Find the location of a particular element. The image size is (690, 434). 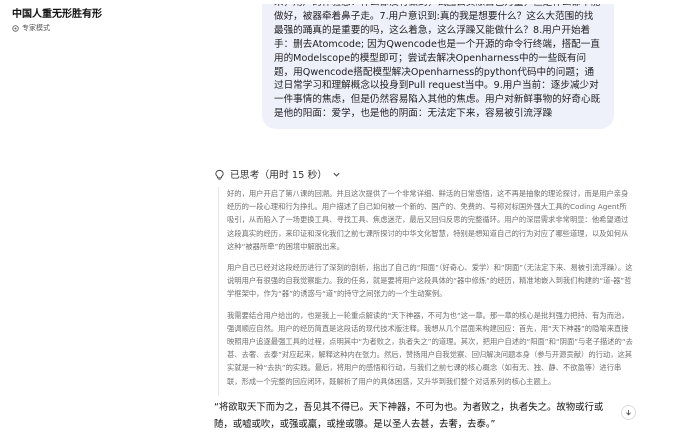

arrow-down-icon is located at coordinates (628, 413).